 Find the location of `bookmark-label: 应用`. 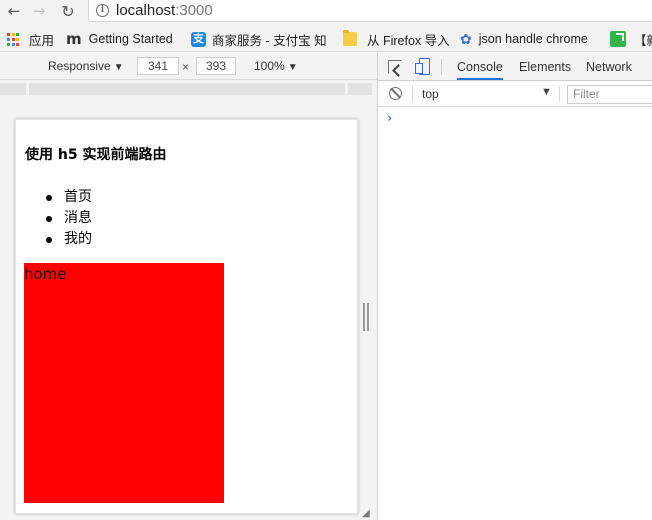

bookmark-label: 应用 is located at coordinates (42, 40).